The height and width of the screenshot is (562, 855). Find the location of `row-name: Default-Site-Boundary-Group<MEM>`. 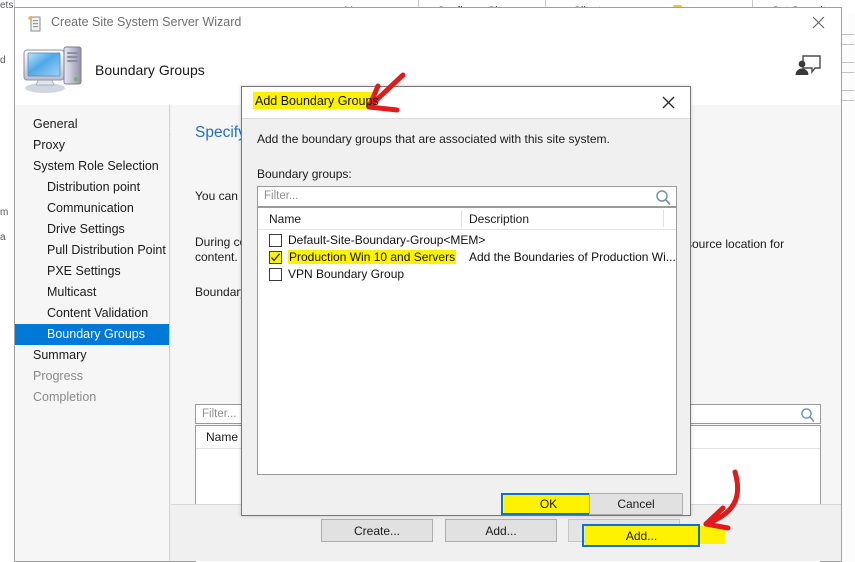

row-name: Default-Site-Boundary-Group<MEM> is located at coordinates (387, 240).